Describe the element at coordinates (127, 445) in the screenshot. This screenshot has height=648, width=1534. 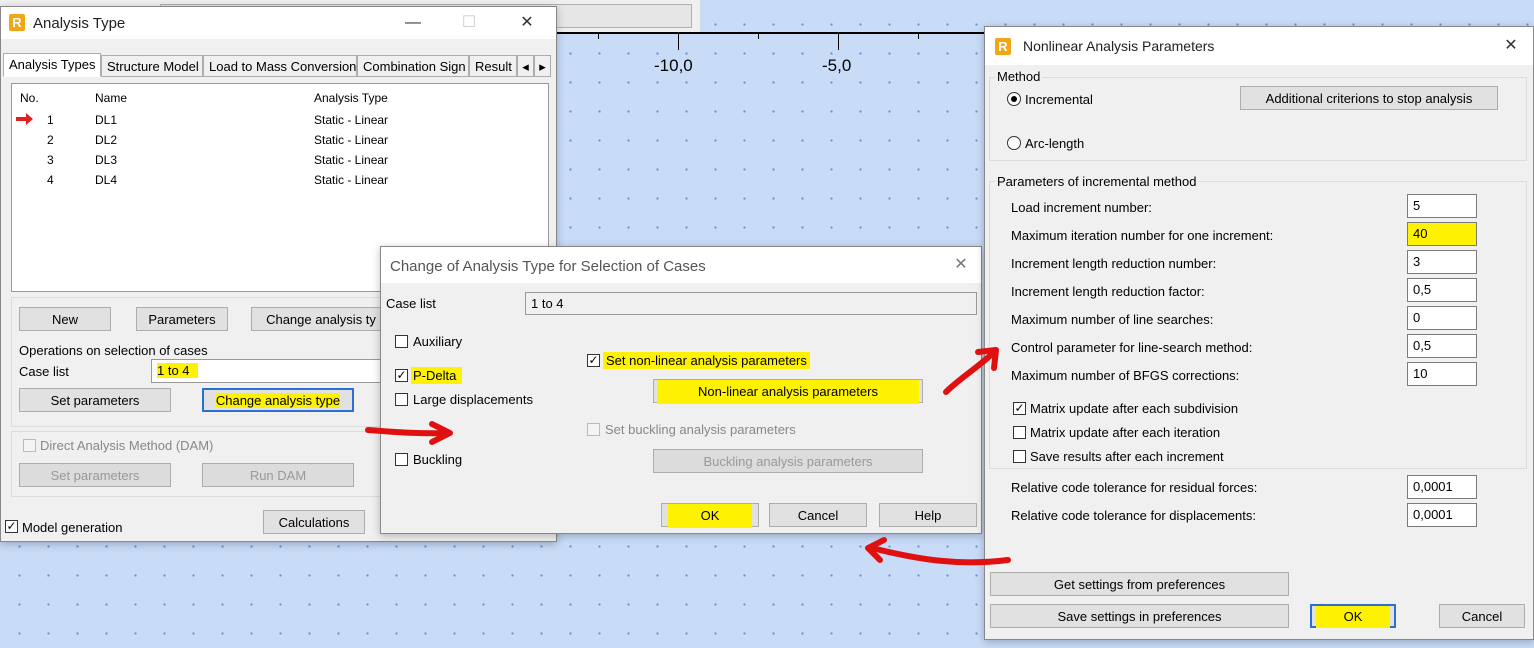
I see `dam-label: Direct Analysis Method (DAM)` at that location.